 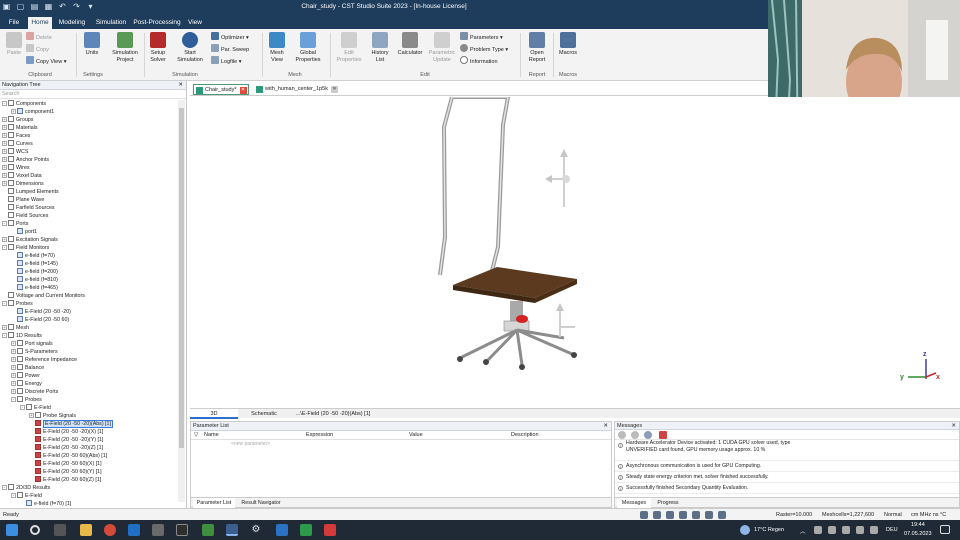 I want to click on par-sweep-button: Par. Sweep, so click(x=230, y=49).